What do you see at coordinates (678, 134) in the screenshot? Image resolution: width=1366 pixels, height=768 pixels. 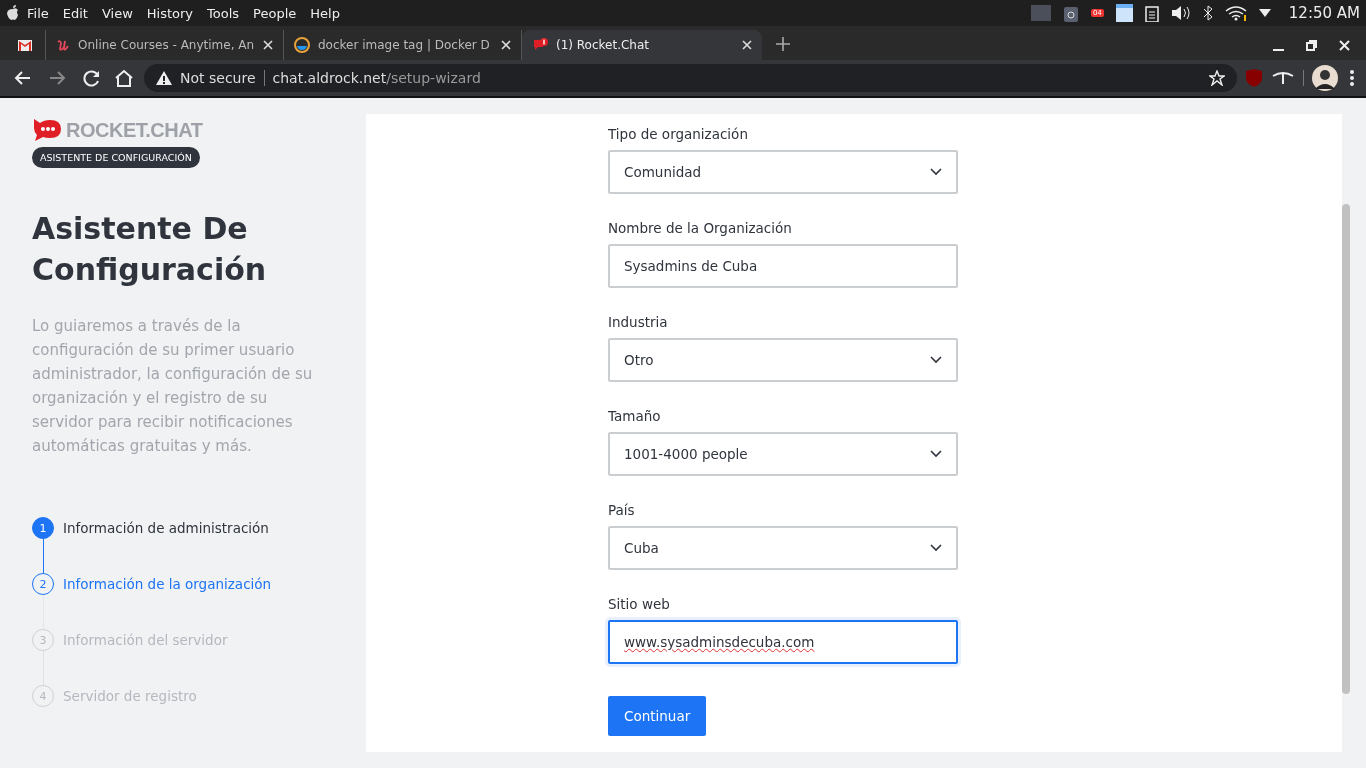 I see `field-label: Tipo de organización` at bounding box center [678, 134].